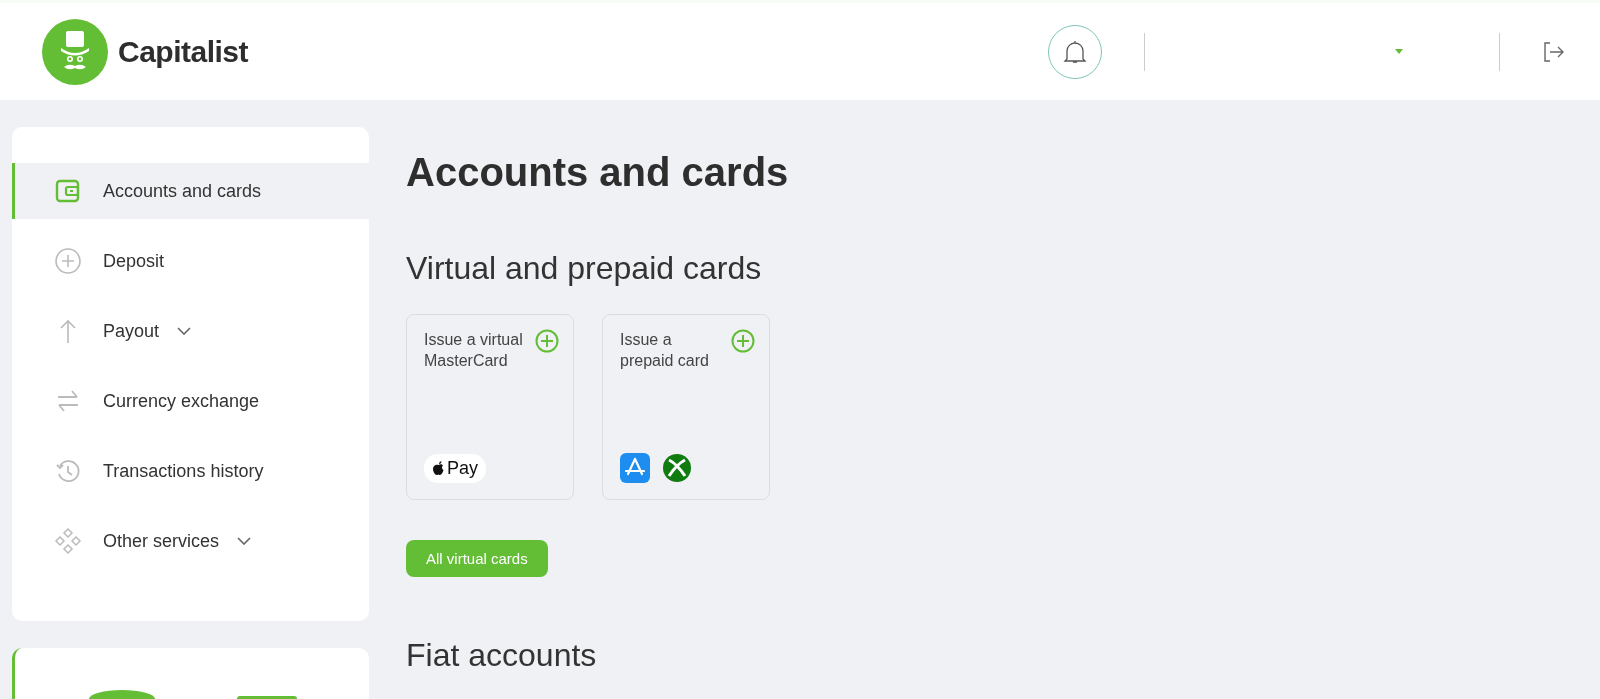 This screenshot has width=1600, height=699. What do you see at coordinates (438, 468) in the screenshot?
I see `apple-icon` at bounding box center [438, 468].